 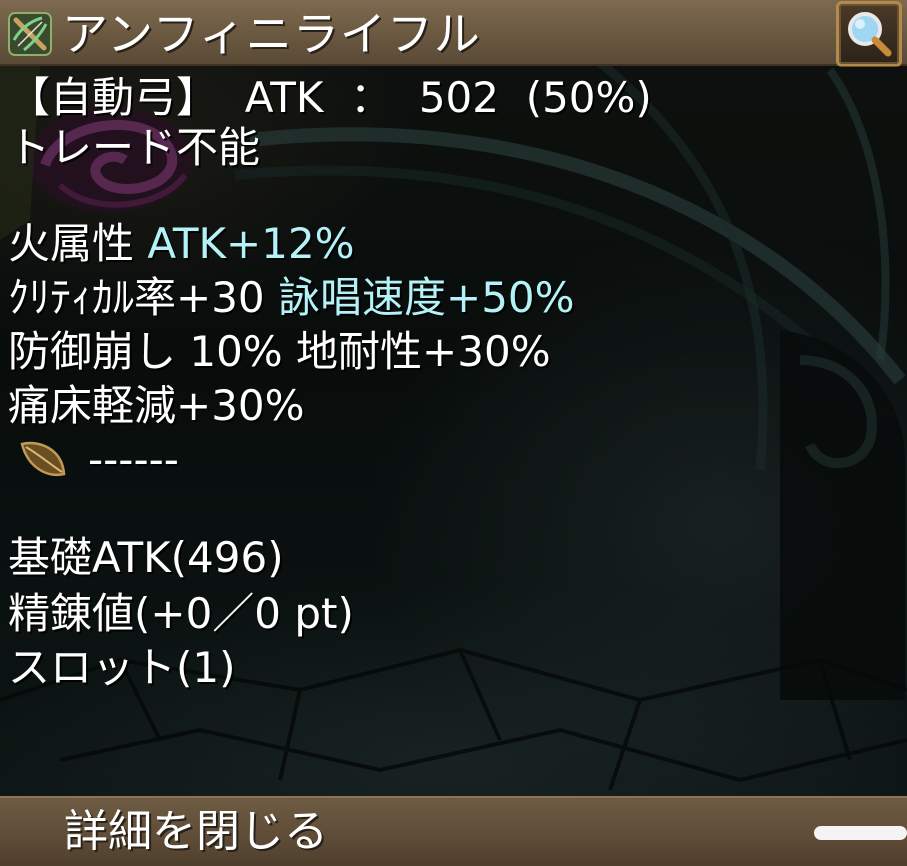 I want to click on slot-card-empty: ------, so click(x=133, y=459).